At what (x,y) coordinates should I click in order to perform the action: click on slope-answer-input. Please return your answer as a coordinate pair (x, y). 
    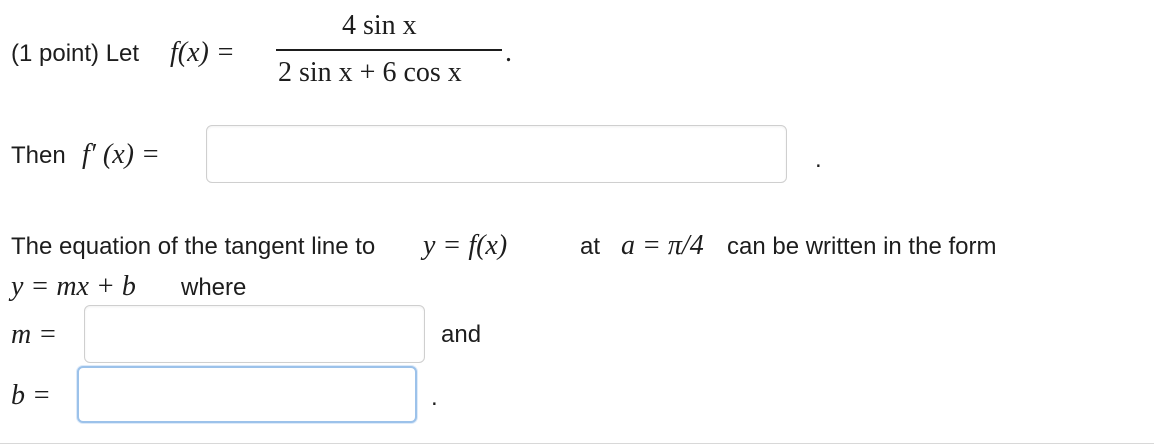
    Looking at the image, I should click on (254, 334).